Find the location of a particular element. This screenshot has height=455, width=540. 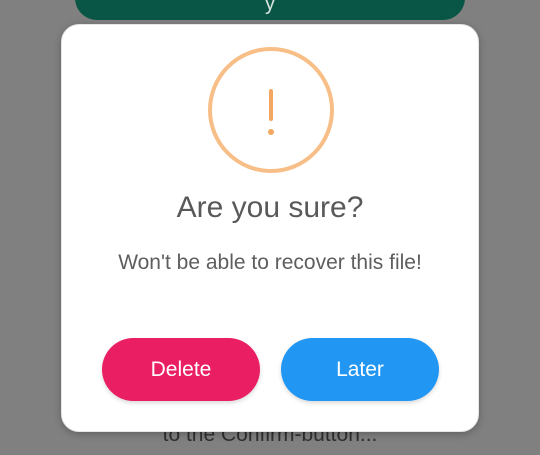

exclamation-icon is located at coordinates (271, 110).